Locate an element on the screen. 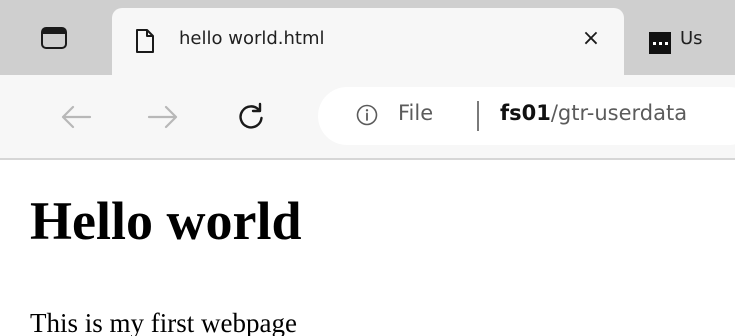 Image resolution: width=735 pixels, height=336 pixels. info-icon is located at coordinates (367, 115).